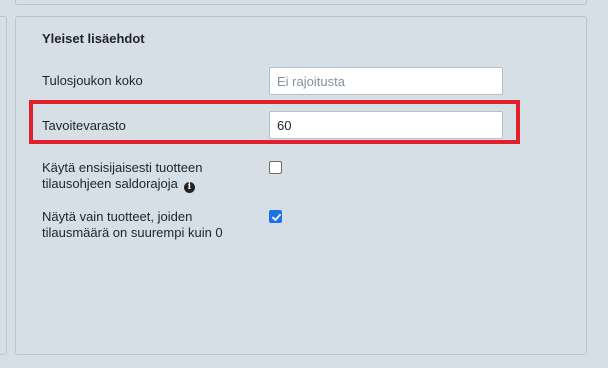 Image resolution: width=608 pixels, height=368 pixels. I want to click on target-stock-input, so click(386, 125).